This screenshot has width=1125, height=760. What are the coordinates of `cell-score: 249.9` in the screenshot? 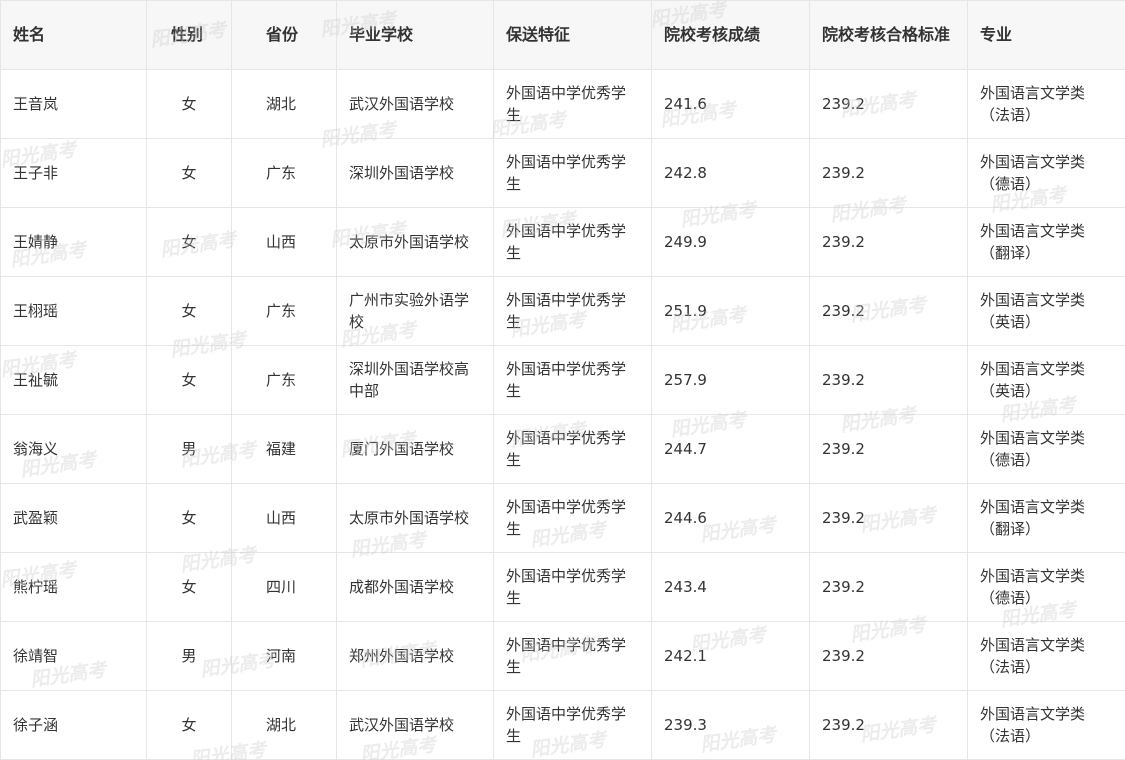 It's located at (730, 242).